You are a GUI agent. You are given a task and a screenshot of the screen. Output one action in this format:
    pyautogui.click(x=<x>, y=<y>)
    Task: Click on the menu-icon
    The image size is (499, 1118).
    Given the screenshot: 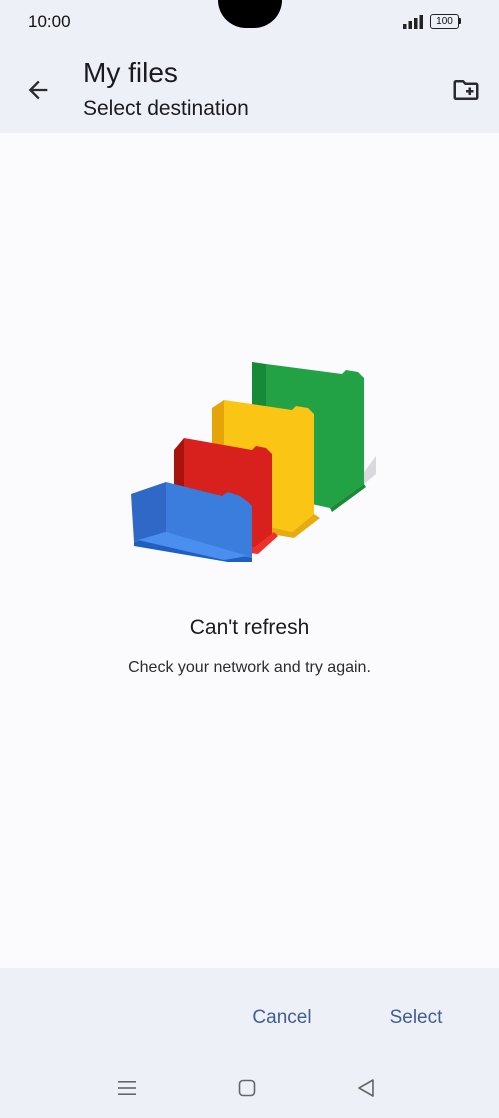 What is the action you would take?
    pyautogui.click(x=127, y=1088)
    